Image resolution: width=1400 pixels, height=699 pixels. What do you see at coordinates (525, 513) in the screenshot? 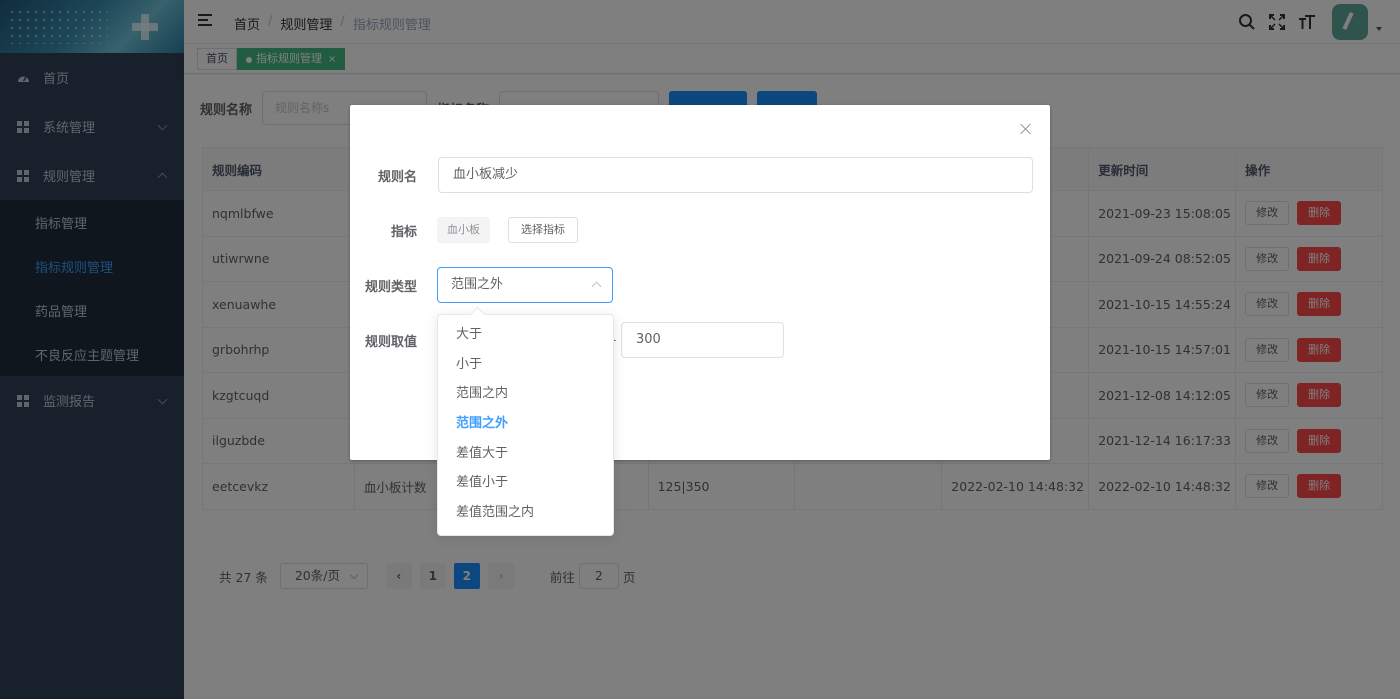
I see `option-diff-within-range: 差值范围之内` at bounding box center [525, 513].